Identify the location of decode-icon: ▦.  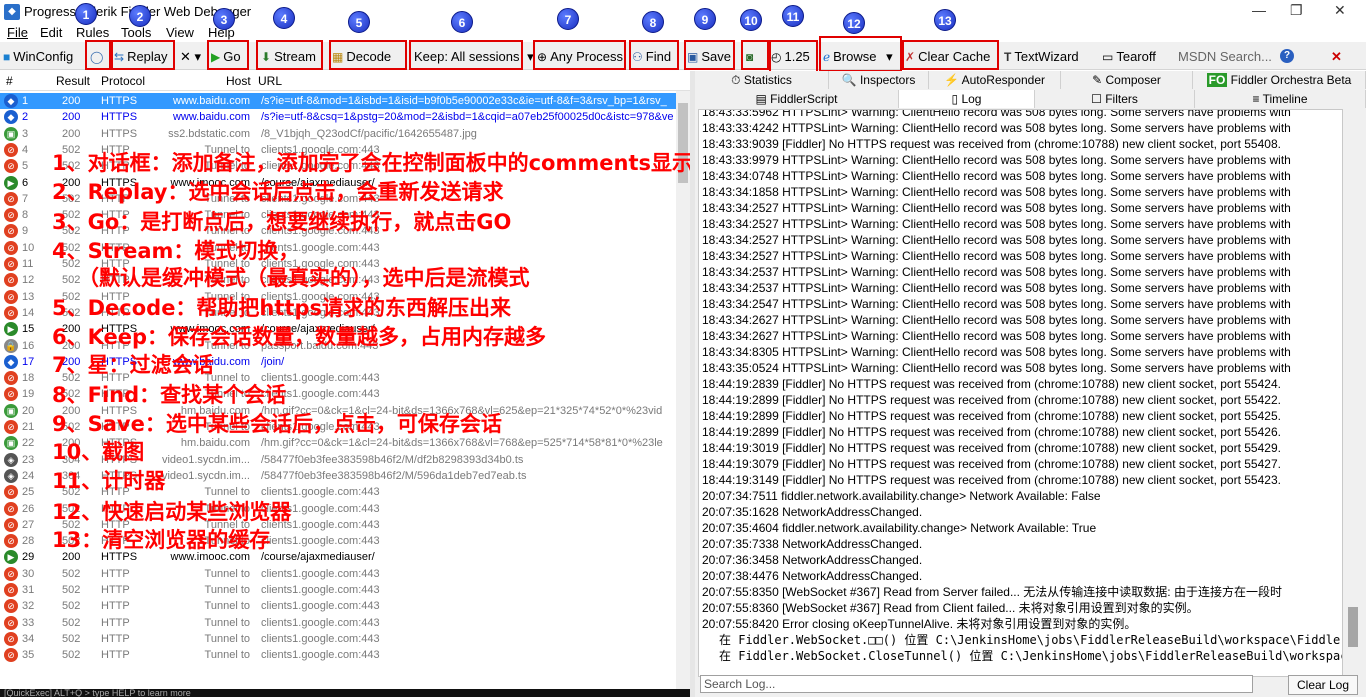
(338, 57).